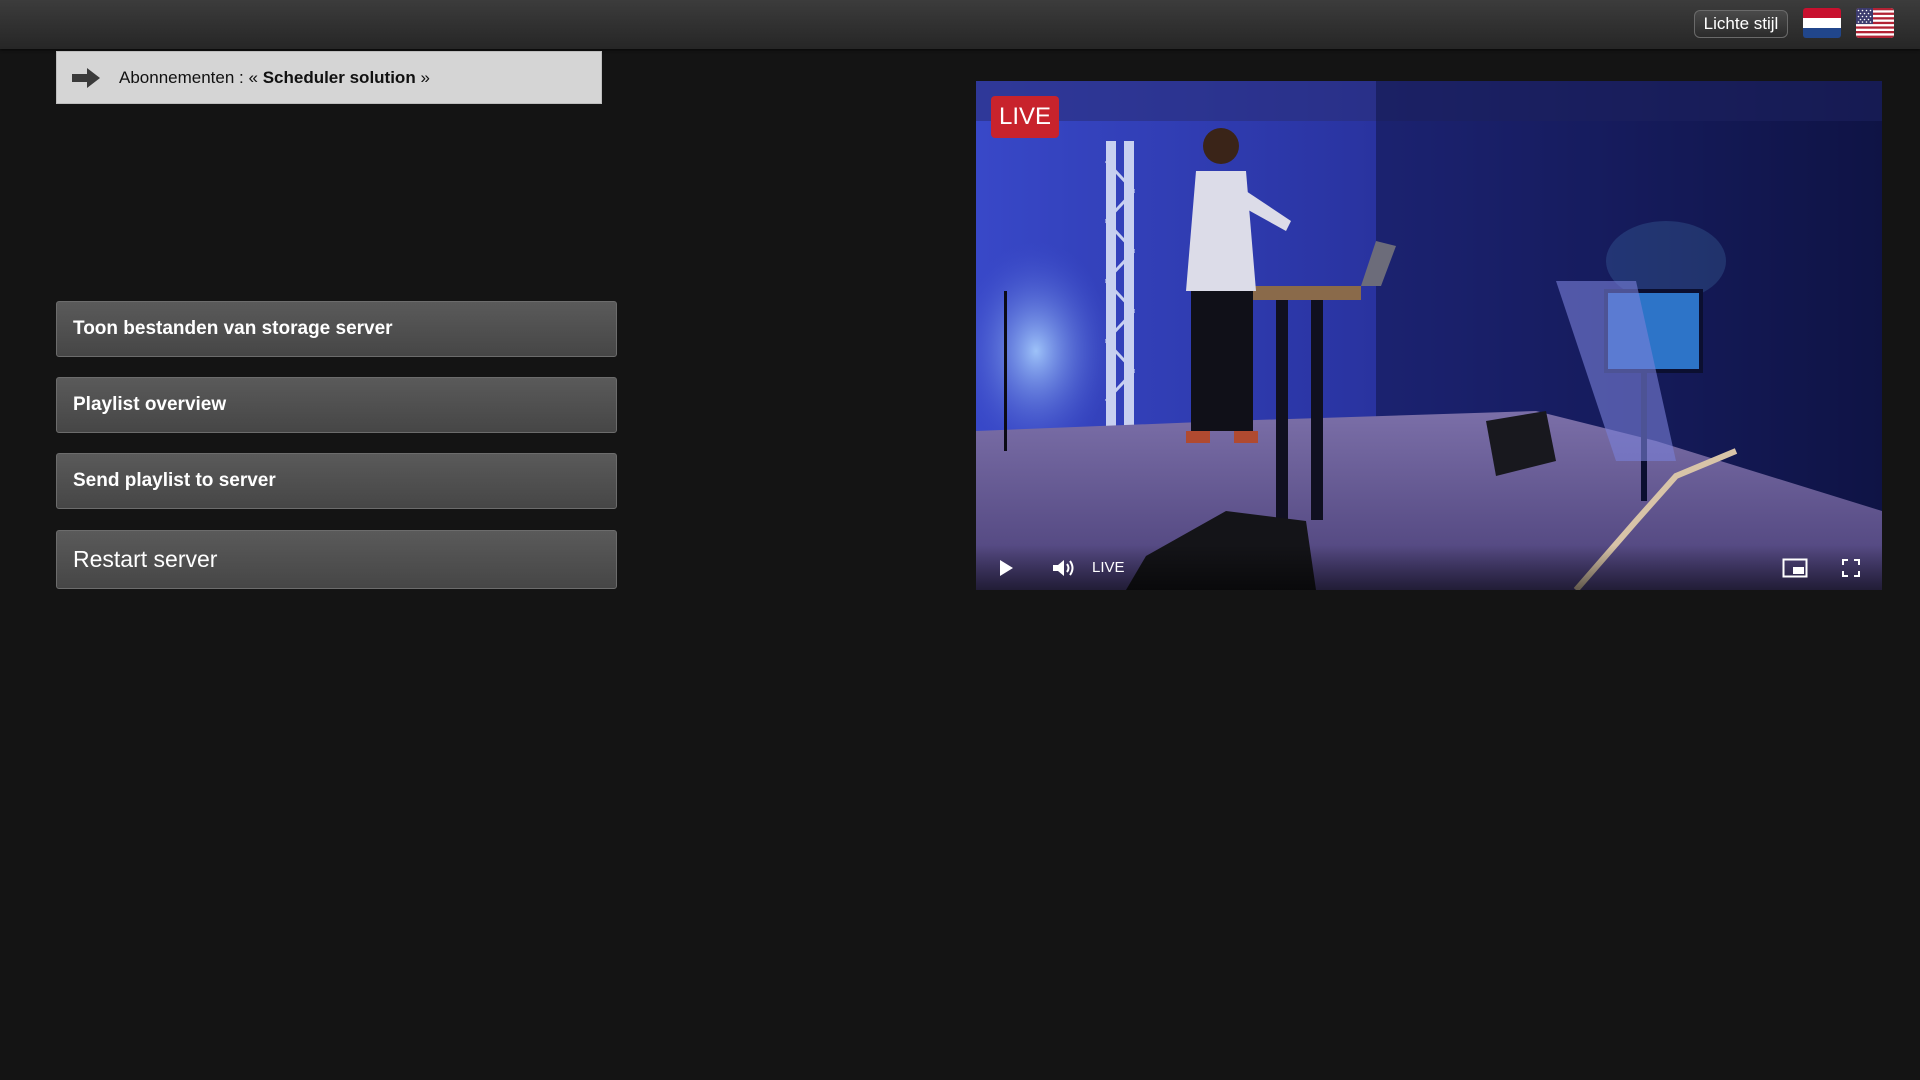 The width and height of the screenshot is (1920, 1080). I want to click on picture-in-picture-icon, so click(1795, 567).